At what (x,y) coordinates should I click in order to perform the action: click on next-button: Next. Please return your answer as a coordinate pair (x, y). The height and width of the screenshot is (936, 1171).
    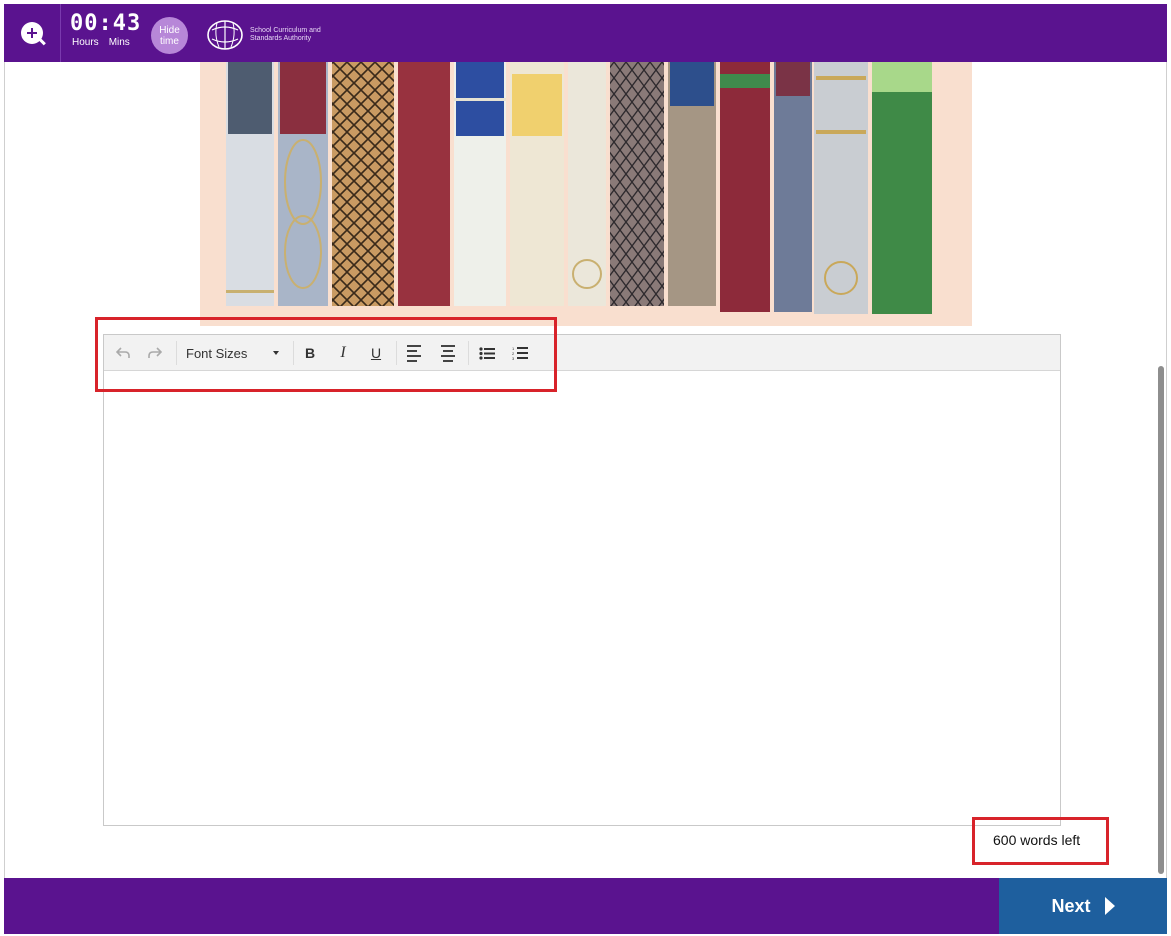
    Looking at the image, I should click on (1083, 906).